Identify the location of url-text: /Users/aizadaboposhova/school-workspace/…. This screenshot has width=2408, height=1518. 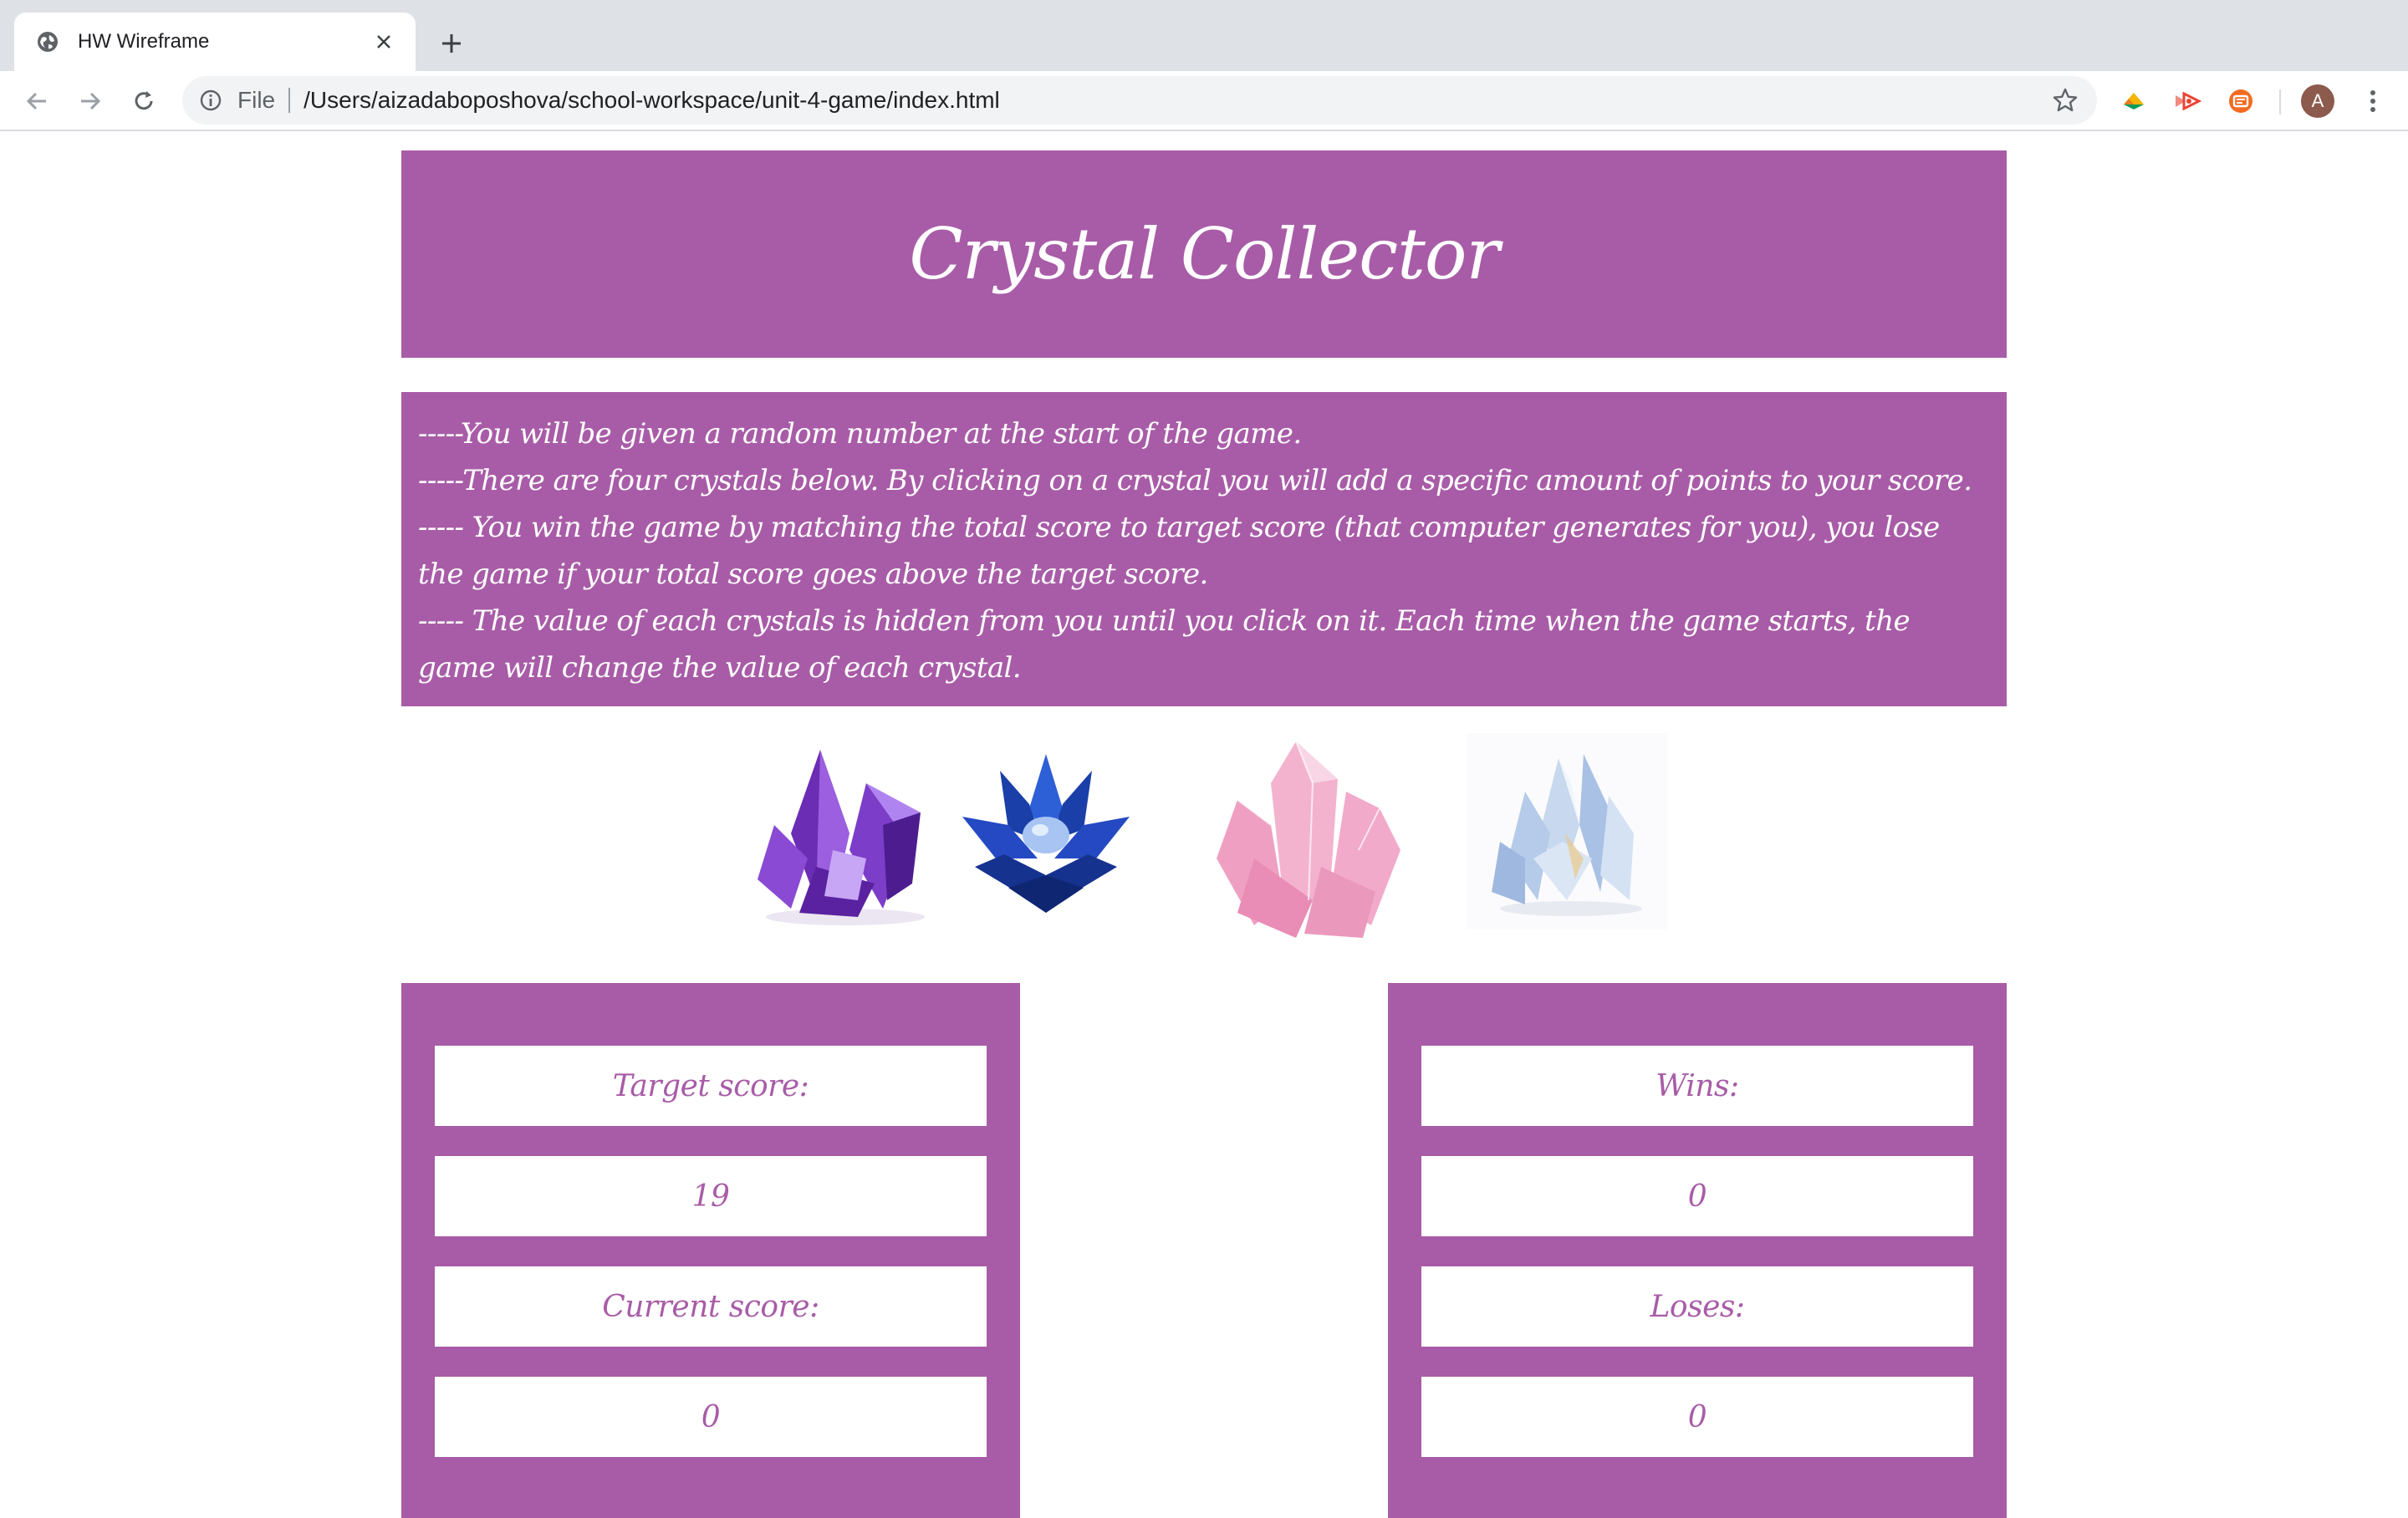
(1176, 100).